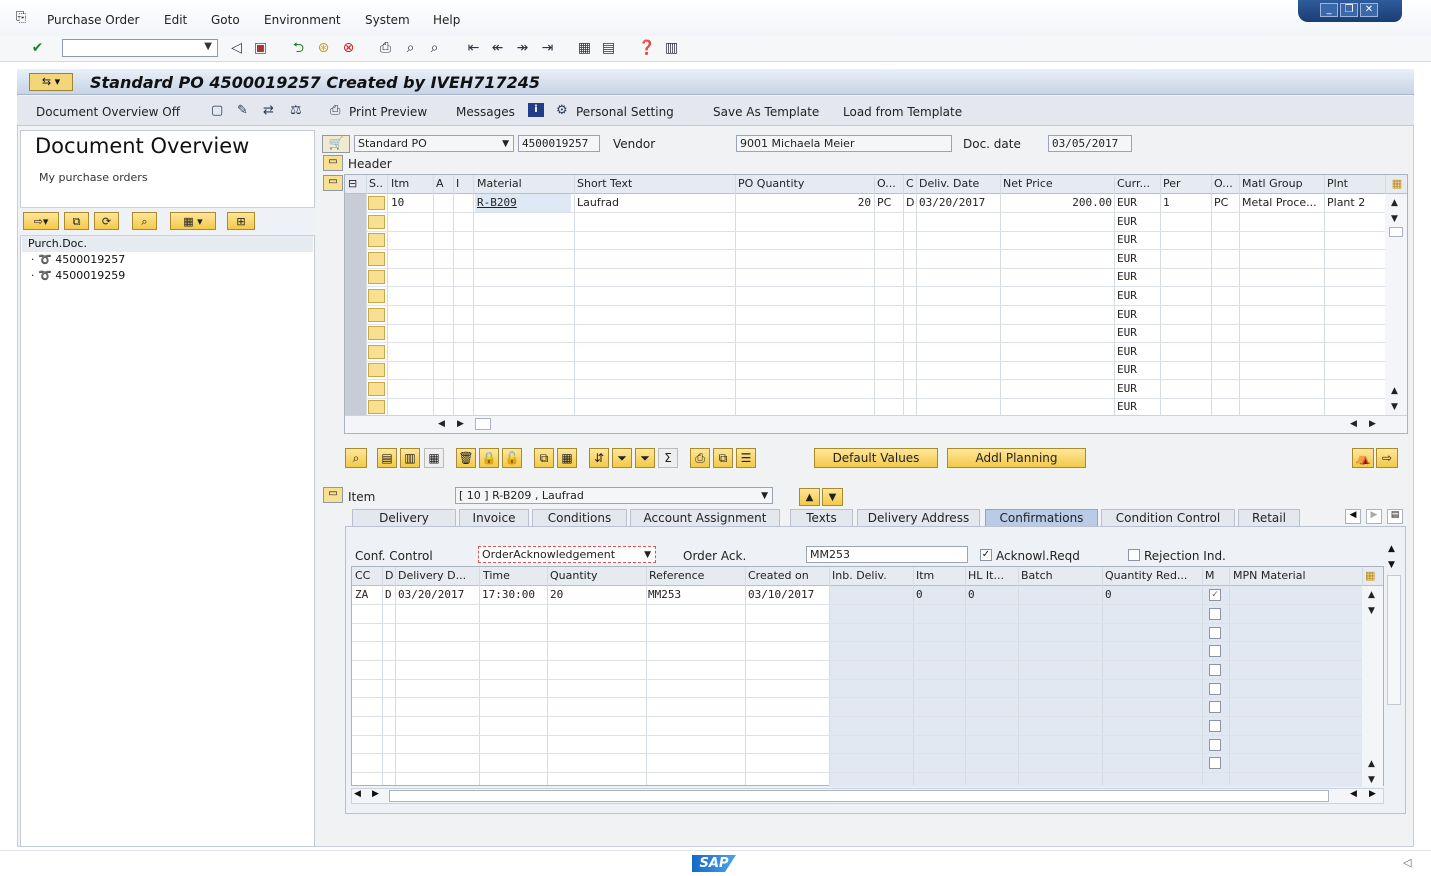 This screenshot has width=1431, height=876. I want to click on next-item-icon: ▼, so click(832, 497).